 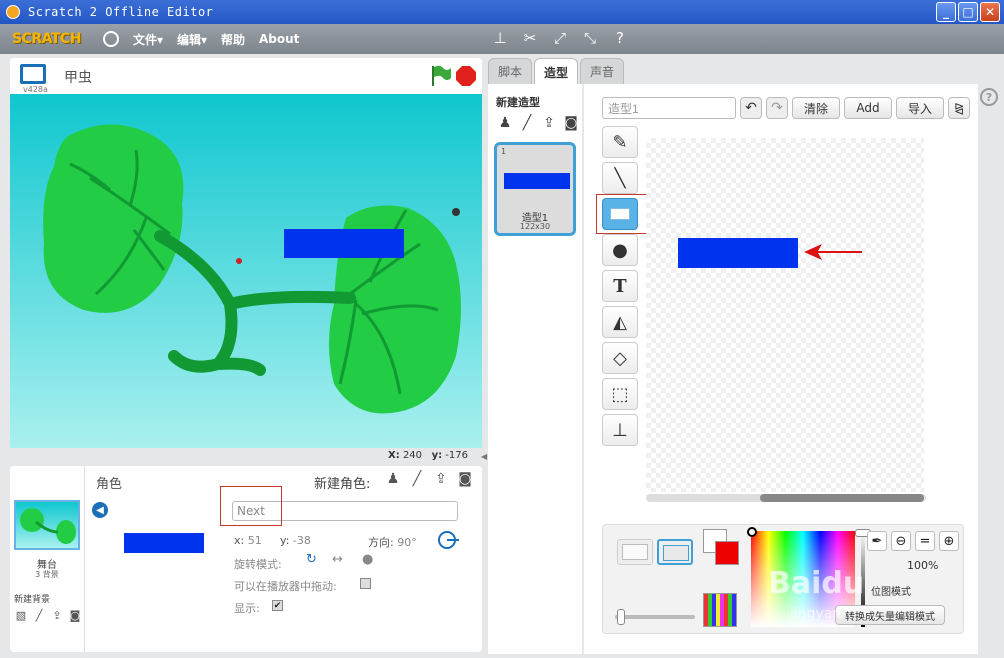 What do you see at coordinates (113, 218) in the screenshot?
I see `left-leaf` at bounding box center [113, 218].